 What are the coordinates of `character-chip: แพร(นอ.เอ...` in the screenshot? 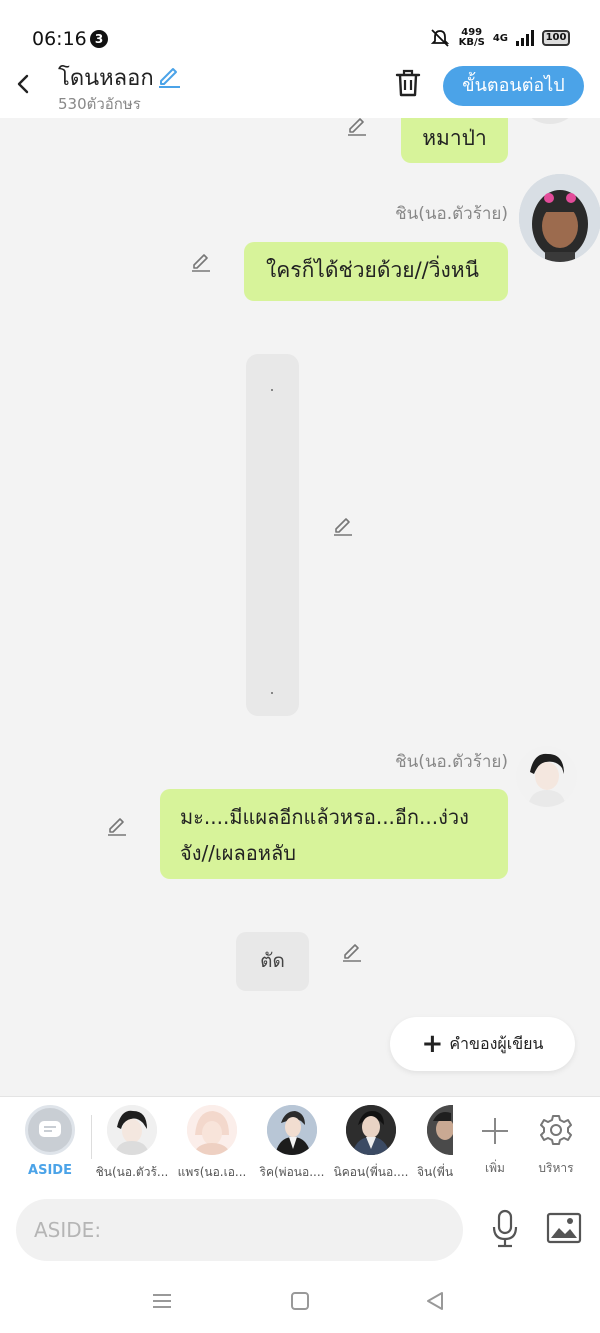 It's located at (212, 1143).